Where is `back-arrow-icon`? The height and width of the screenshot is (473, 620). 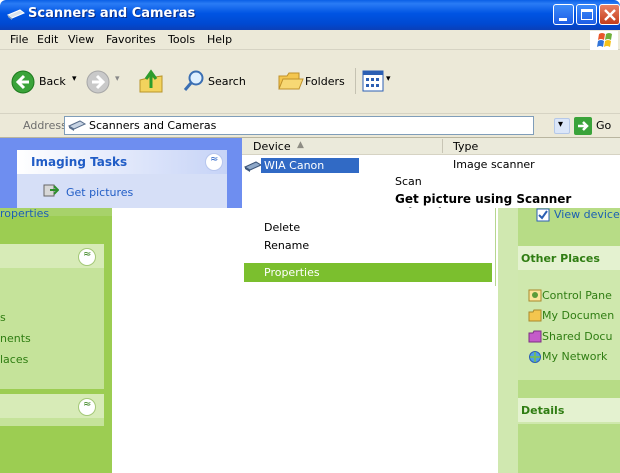
back-arrow-icon is located at coordinates (23, 82).